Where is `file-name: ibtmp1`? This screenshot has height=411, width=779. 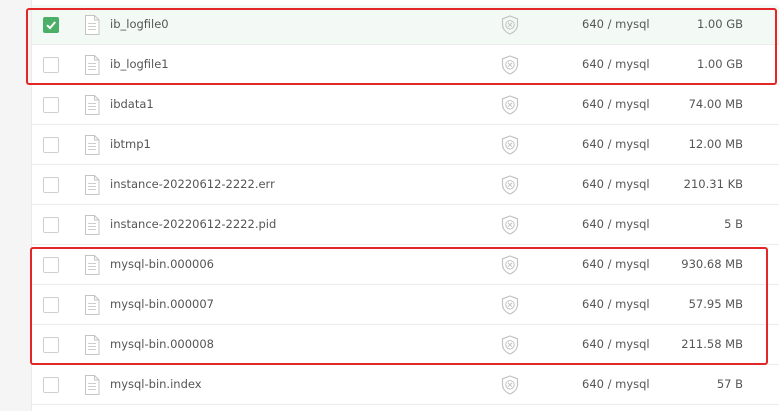
file-name: ibtmp1 is located at coordinates (130, 144).